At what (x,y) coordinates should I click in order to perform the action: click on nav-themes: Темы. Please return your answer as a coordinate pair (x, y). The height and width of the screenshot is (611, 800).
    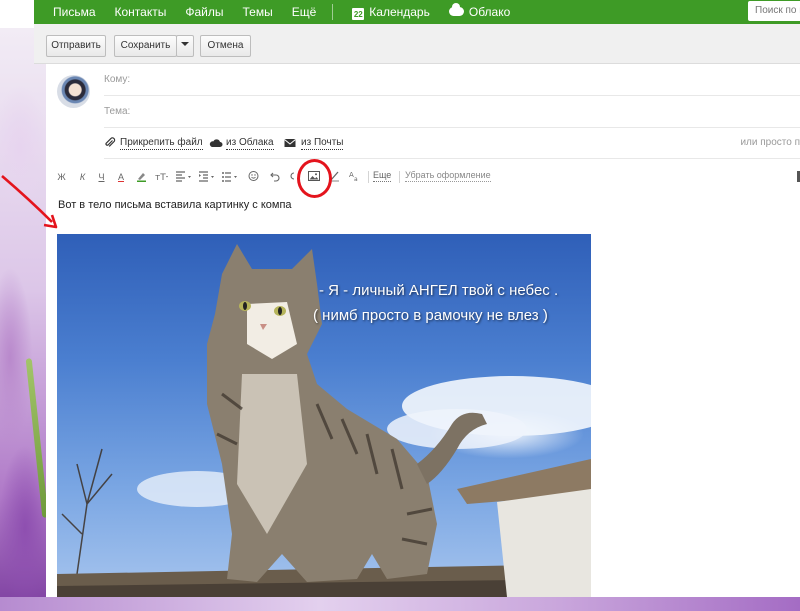
    Looking at the image, I should click on (258, 12).